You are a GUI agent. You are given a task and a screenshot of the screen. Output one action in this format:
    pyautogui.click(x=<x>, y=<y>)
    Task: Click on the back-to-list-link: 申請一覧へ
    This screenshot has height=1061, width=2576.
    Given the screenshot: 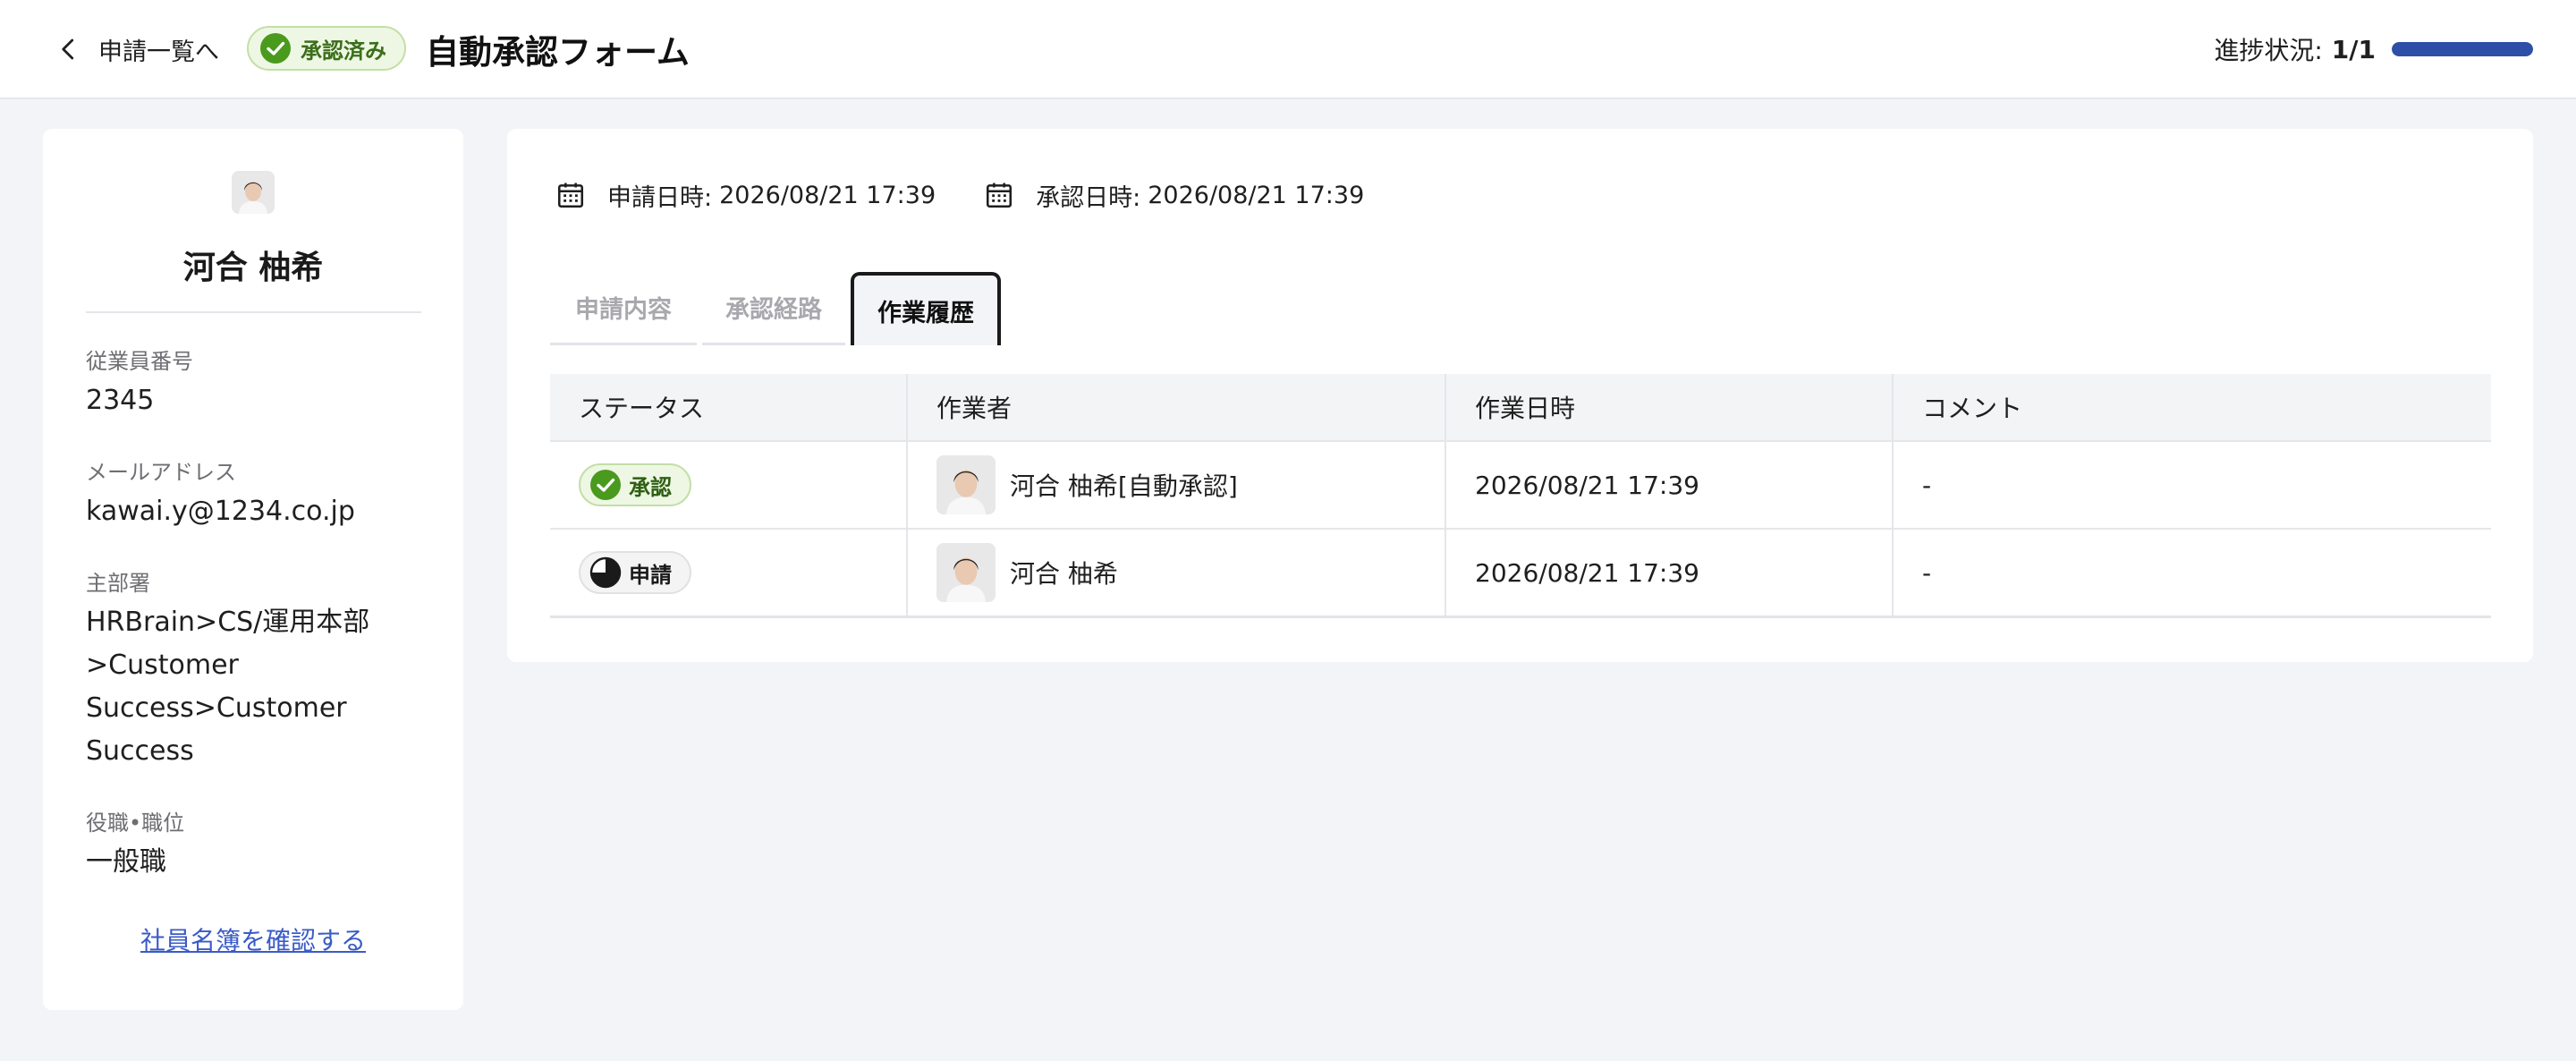 What is the action you would take?
    pyautogui.click(x=137, y=49)
    